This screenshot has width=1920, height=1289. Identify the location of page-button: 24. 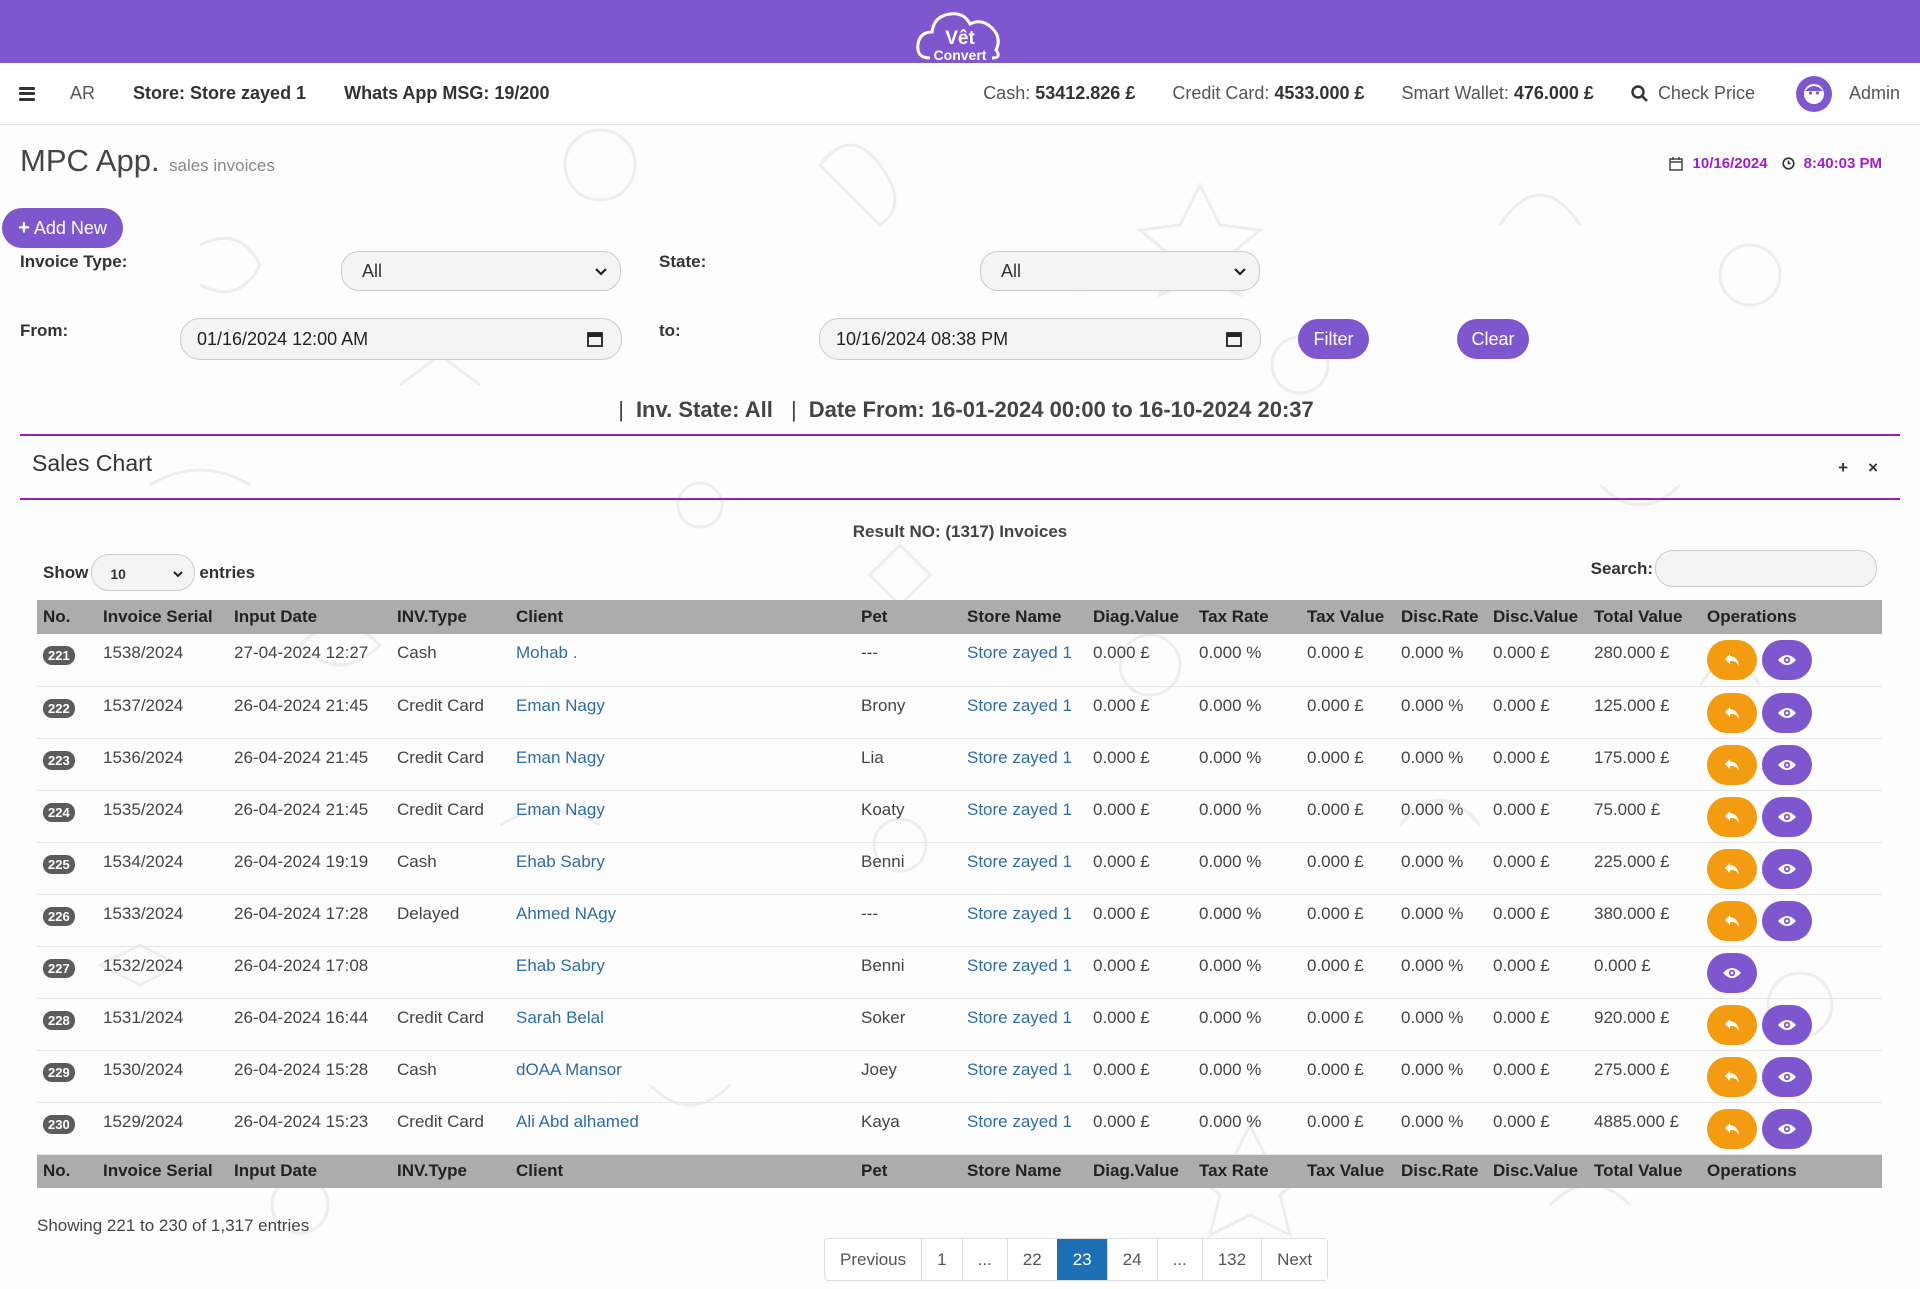
(1131, 1259).